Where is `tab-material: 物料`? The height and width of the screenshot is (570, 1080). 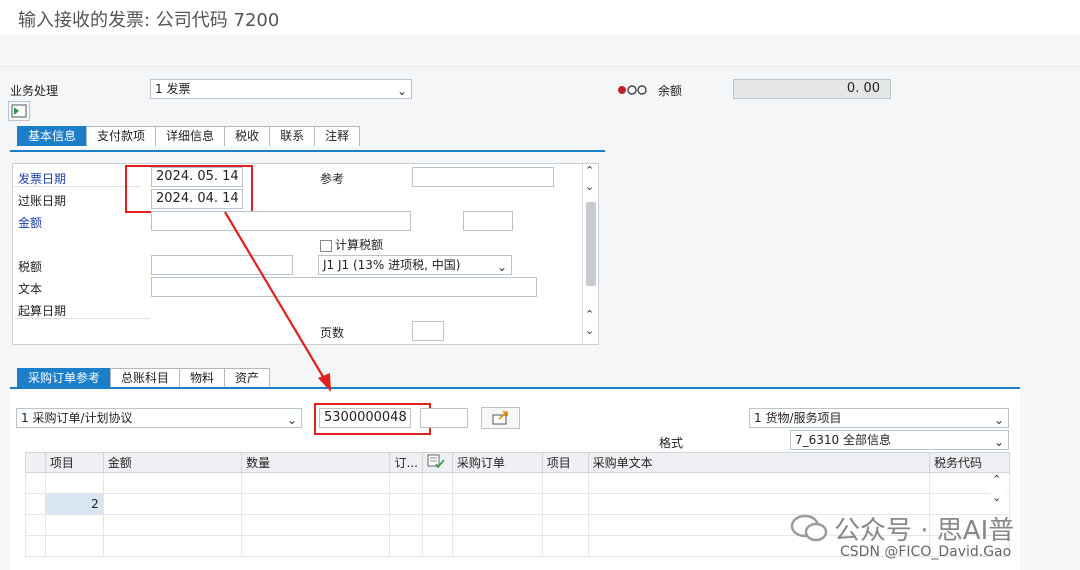 tab-material: 物料 is located at coordinates (202, 378).